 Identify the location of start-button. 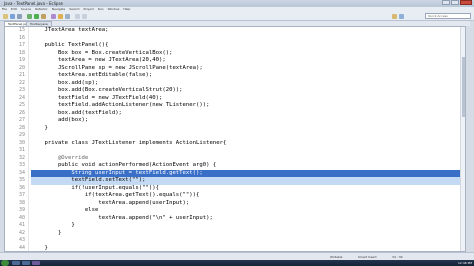
(5, 263).